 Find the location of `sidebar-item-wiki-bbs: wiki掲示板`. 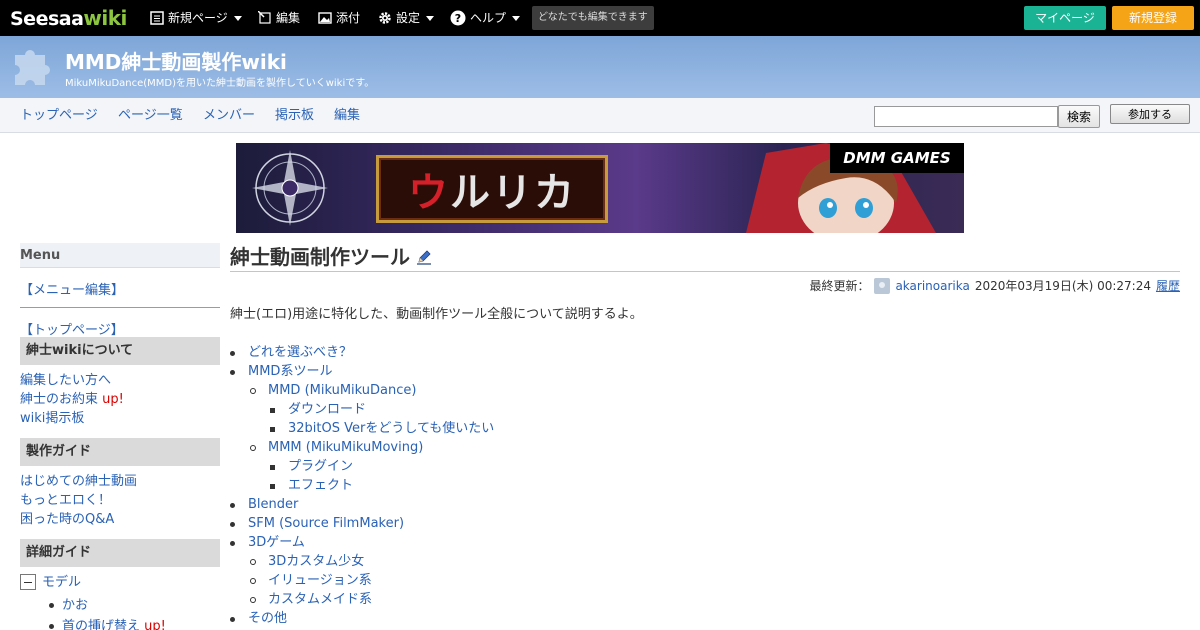

sidebar-item-wiki-bbs: wiki掲示板 is located at coordinates (52, 418).